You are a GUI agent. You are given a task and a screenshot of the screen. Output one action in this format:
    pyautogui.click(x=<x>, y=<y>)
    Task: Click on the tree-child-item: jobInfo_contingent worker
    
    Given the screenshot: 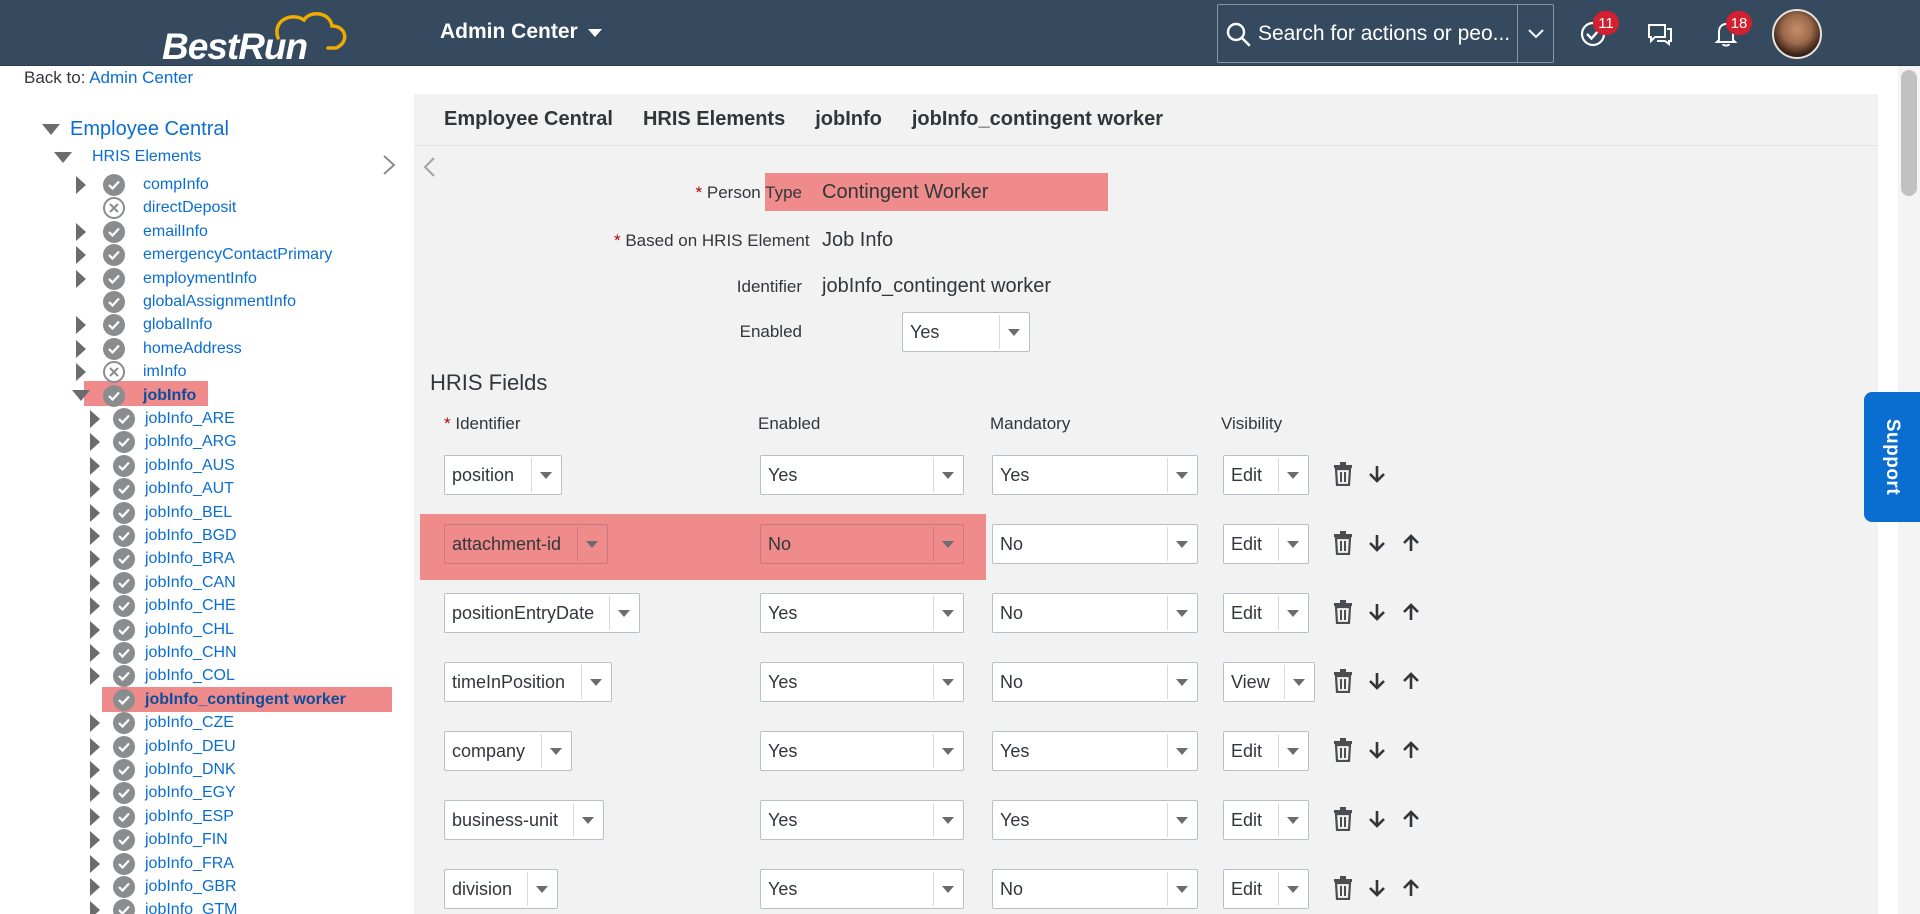 What is the action you would take?
    pyautogui.click(x=216, y=699)
    